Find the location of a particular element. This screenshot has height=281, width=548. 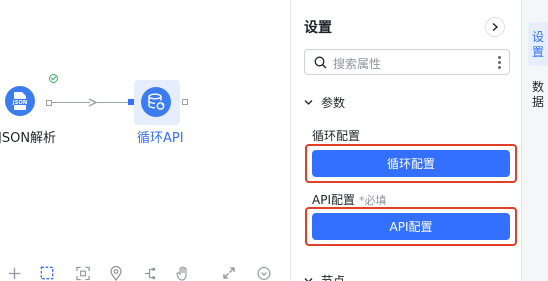

rail-tab-settings-label: 设置 is located at coordinates (538, 44).